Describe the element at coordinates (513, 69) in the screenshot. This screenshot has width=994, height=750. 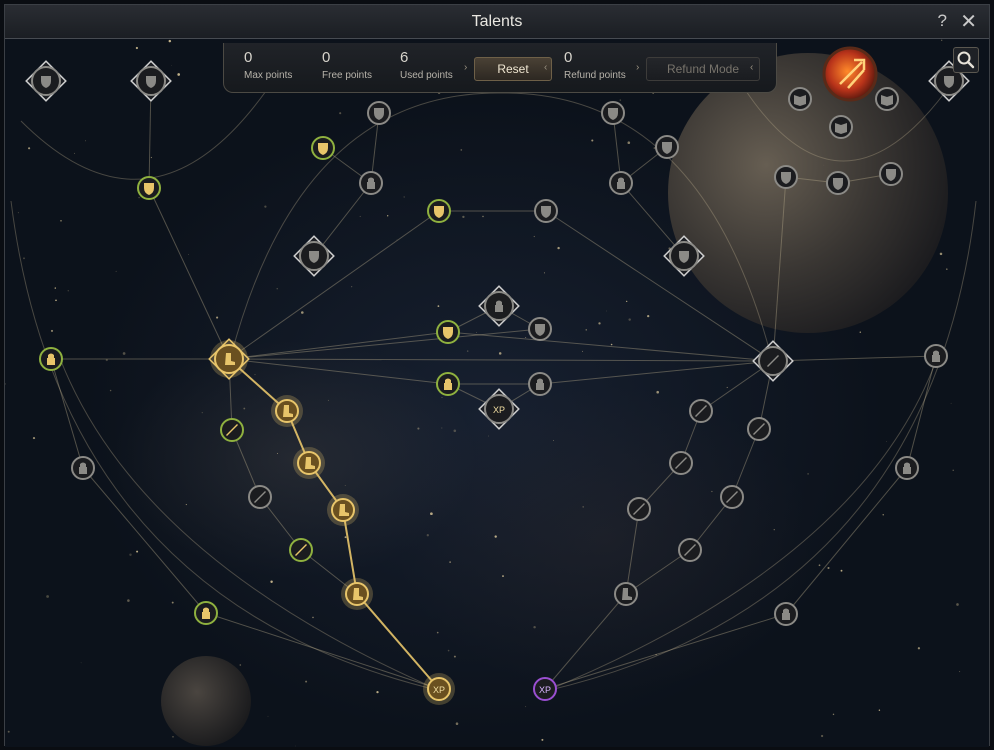
I see `reset-button: Reset` at that location.